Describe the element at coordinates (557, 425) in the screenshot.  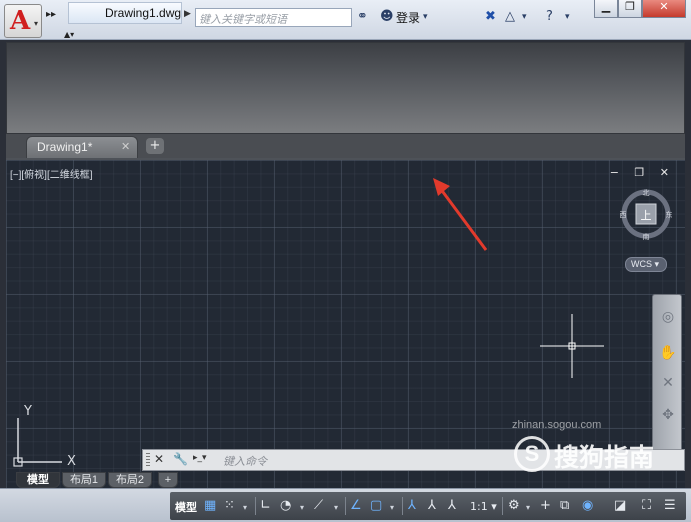
I see `watermark-url: zhinan.sogou.com` at that location.